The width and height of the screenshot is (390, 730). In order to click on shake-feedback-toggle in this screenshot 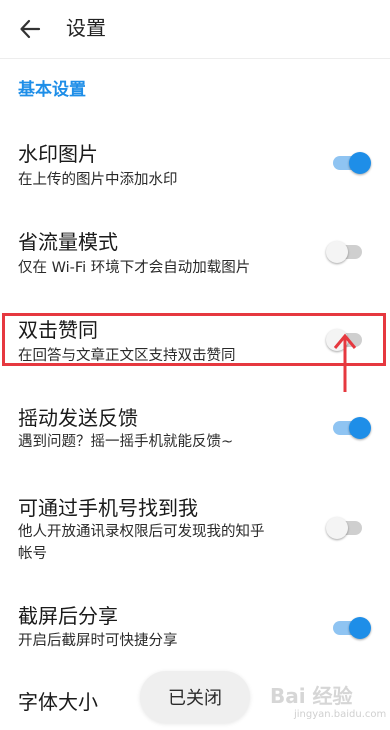, I will do `click(352, 428)`.